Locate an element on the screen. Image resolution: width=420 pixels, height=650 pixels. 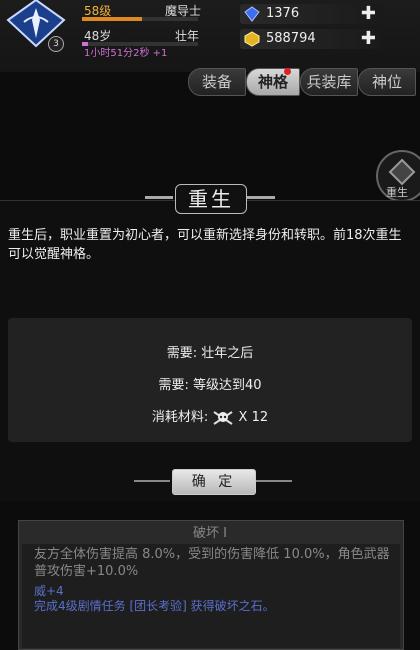
gold-resource: 588794 ✚ is located at coordinates (310, 38).